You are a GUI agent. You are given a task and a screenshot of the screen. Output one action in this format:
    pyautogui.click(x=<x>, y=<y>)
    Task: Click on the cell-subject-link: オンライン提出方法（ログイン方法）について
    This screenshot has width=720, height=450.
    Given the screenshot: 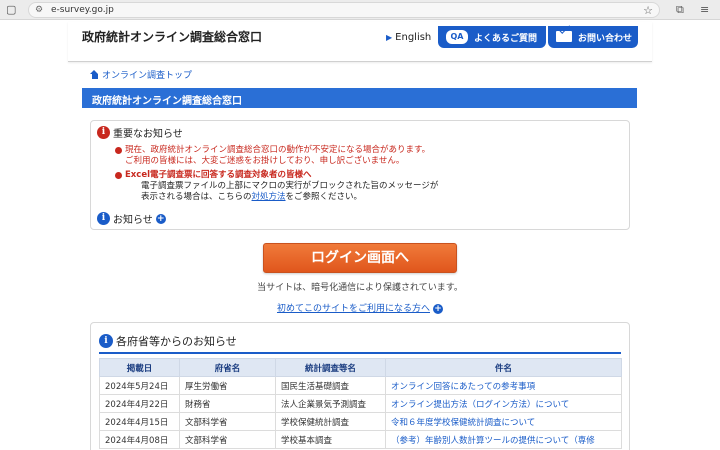 What is the action you would take?
    pyautogui.click(x=503, y=403)
    